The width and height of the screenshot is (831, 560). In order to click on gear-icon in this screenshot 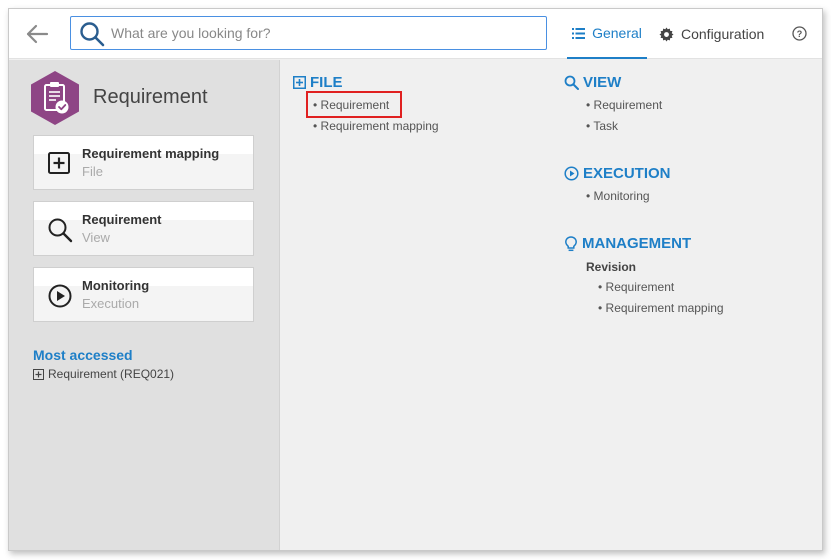, I will do `click(666, 34)`.